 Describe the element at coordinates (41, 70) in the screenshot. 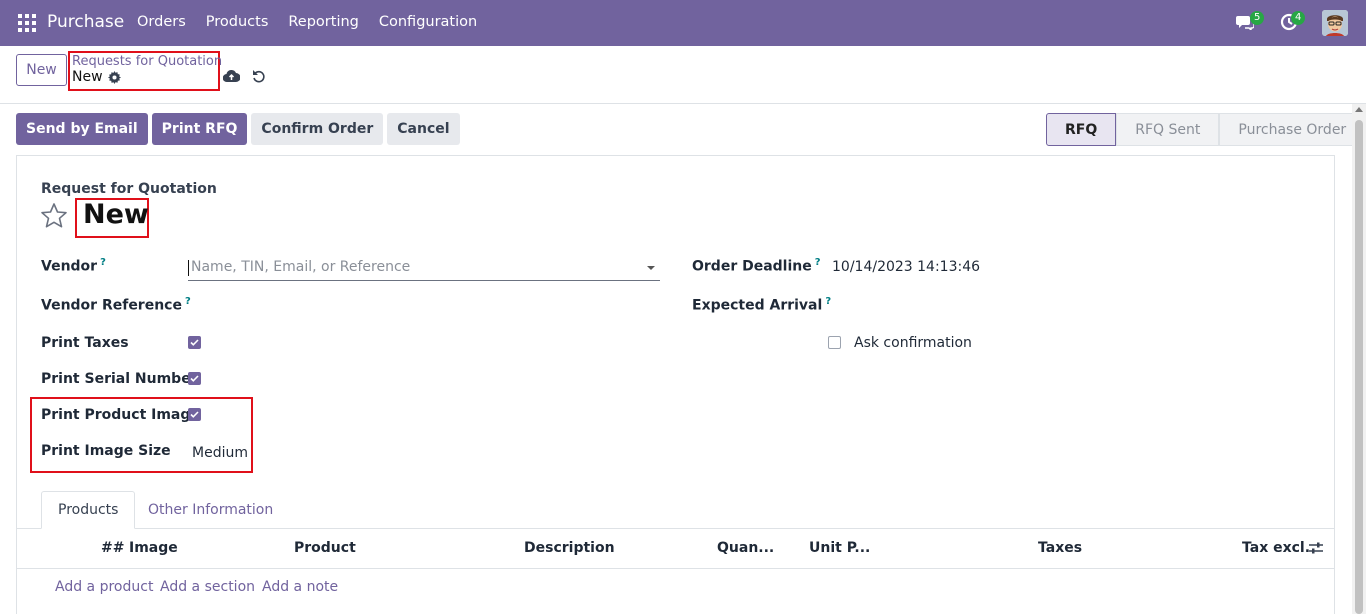

I see `new-button: New` at that location.